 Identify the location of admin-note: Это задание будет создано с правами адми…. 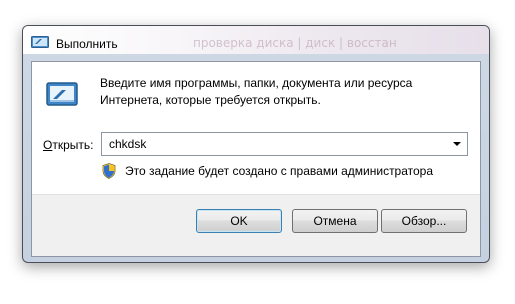
(279, 171).